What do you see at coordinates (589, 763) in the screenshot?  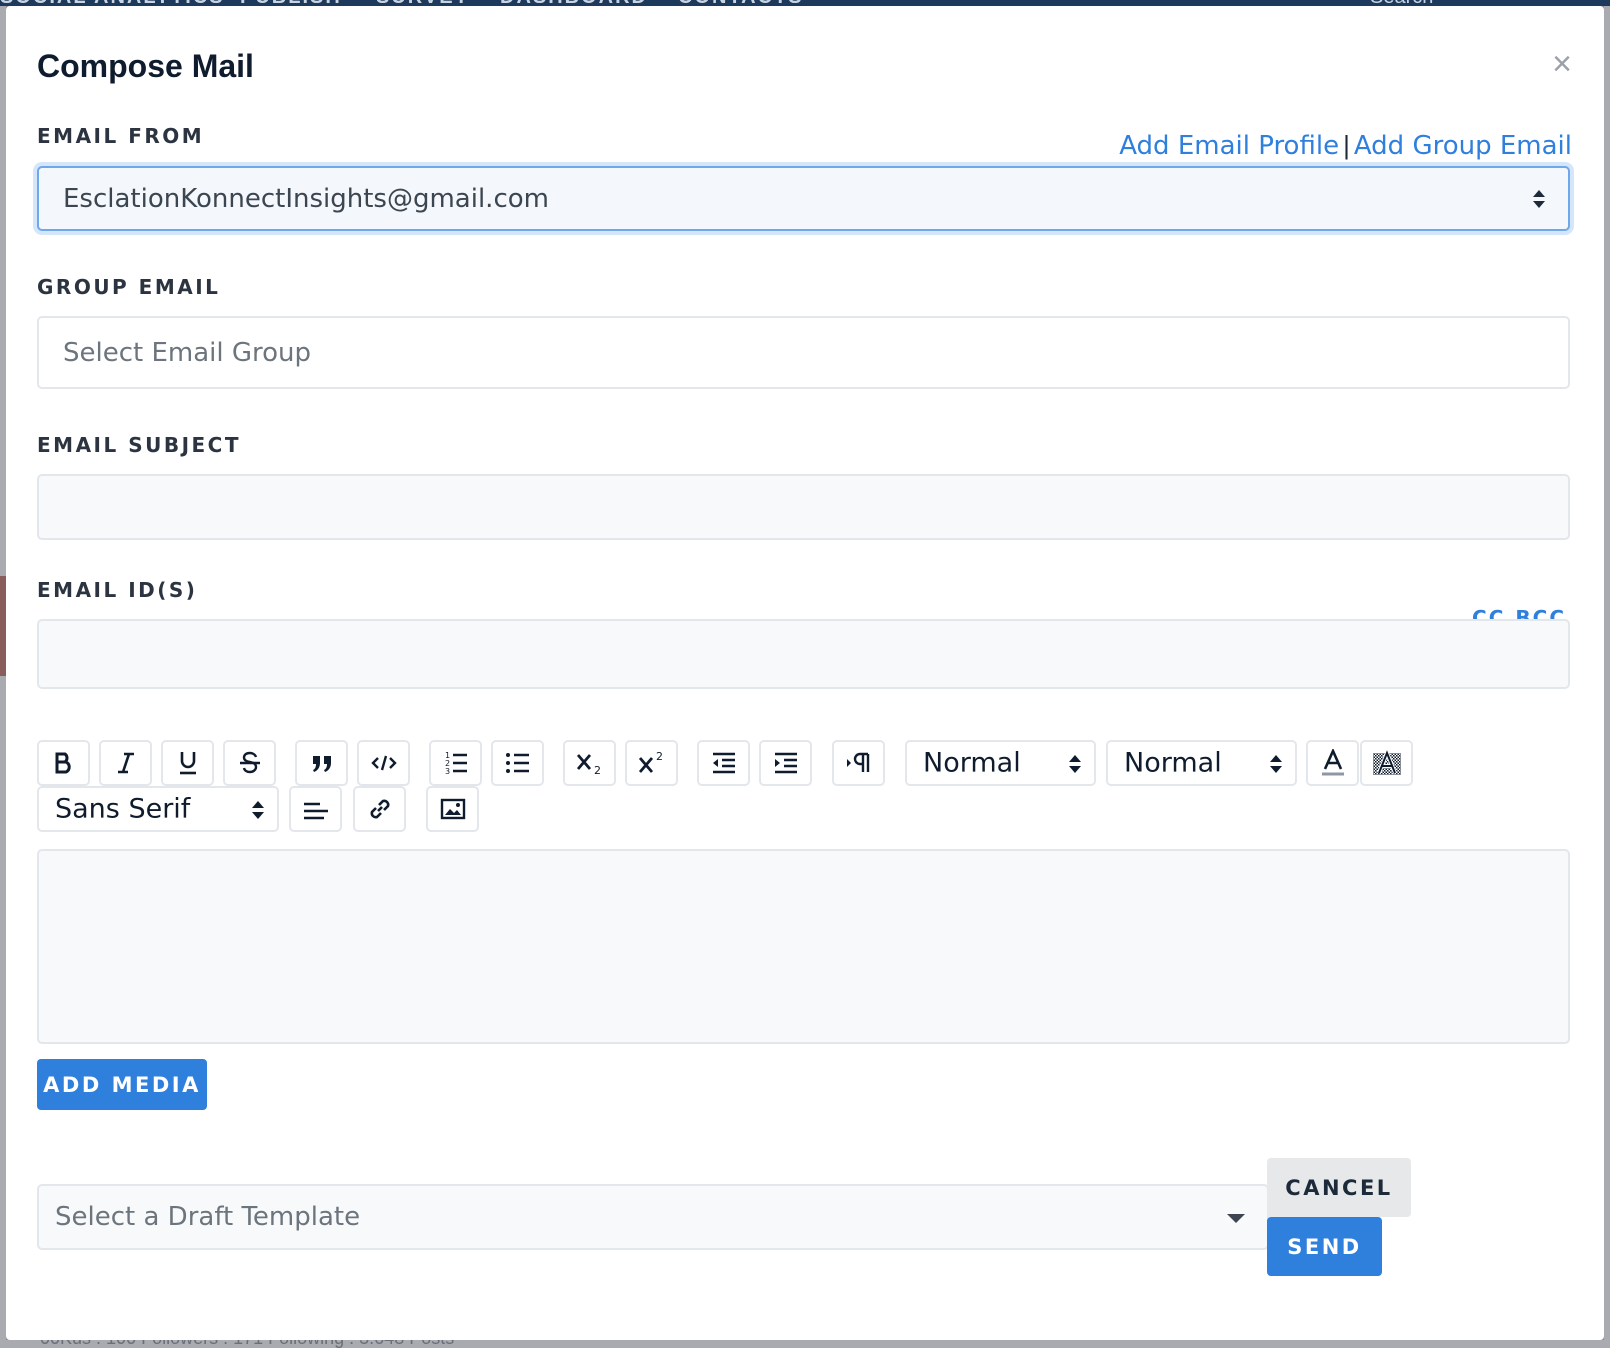 I see `subscript-icon: 2` at bounding box center [589, 763].